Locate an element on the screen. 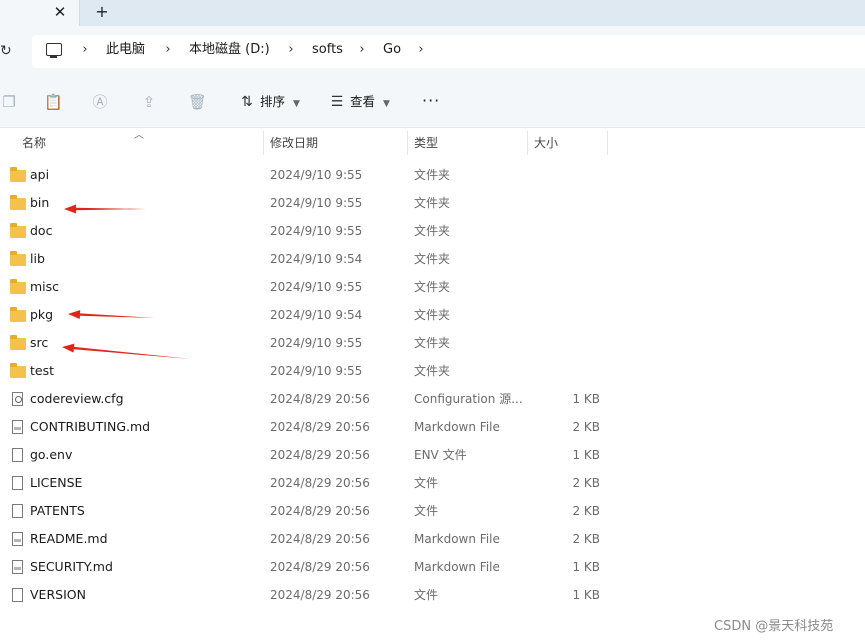 This screenshot has width=865, height=643. share-icon: ⇪ is located at coordinates (149, 102).